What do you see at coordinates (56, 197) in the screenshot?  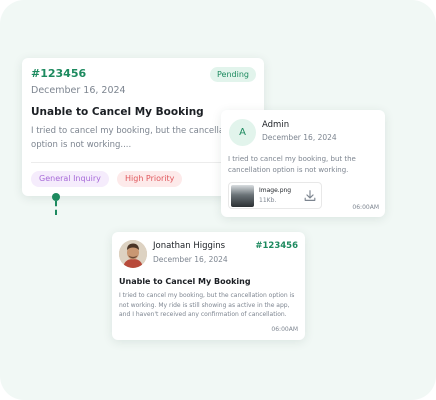 I see `connector-dot-icon` at bounding box center [56, 197].